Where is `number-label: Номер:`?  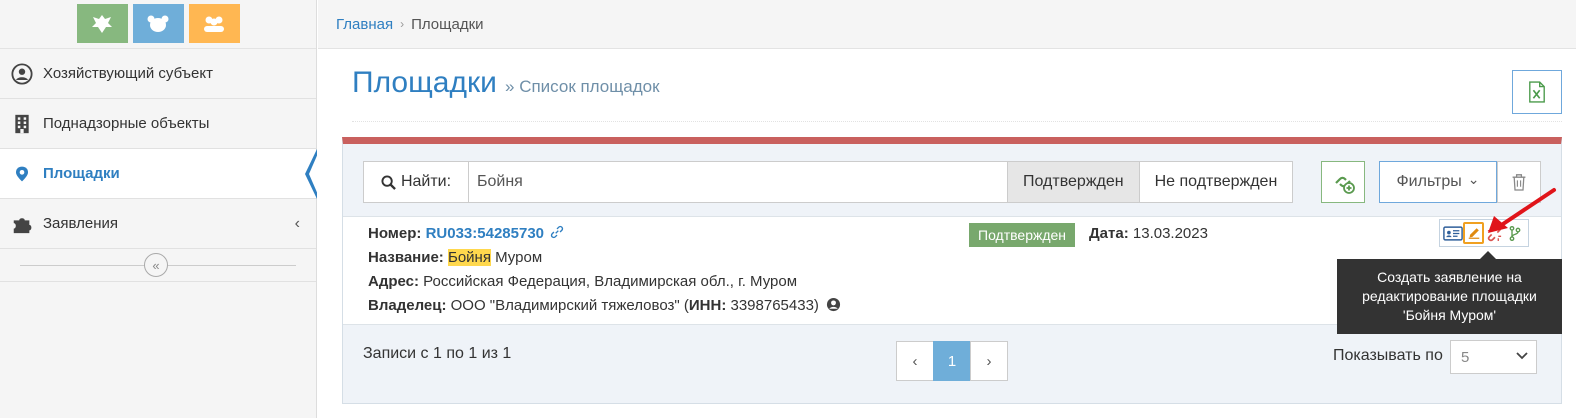
number-label: Номер: is located at coordinates (395, 233).